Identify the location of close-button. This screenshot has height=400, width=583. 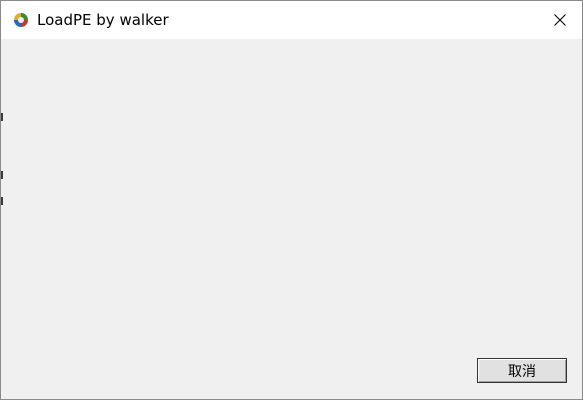
(560, 20).